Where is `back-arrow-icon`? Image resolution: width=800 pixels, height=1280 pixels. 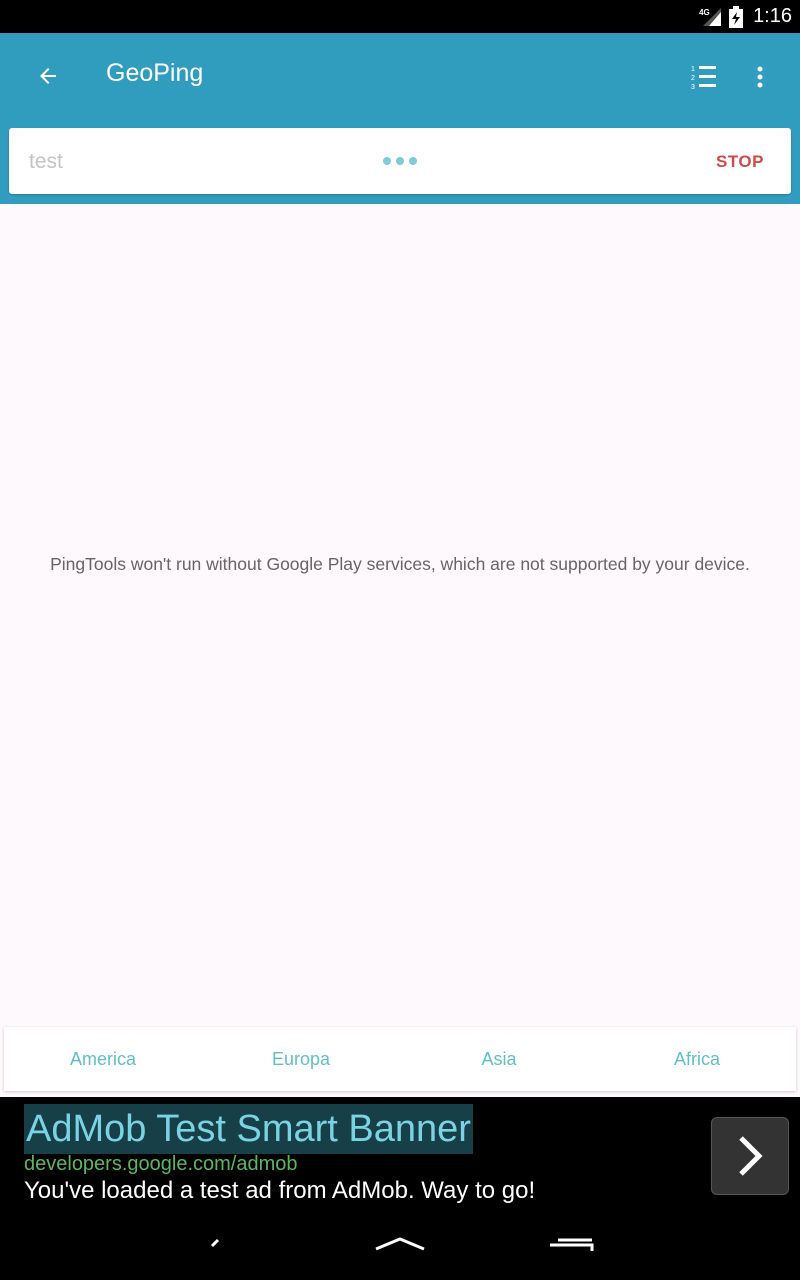 back-arrow-icon is located at coordinates (48, 76).